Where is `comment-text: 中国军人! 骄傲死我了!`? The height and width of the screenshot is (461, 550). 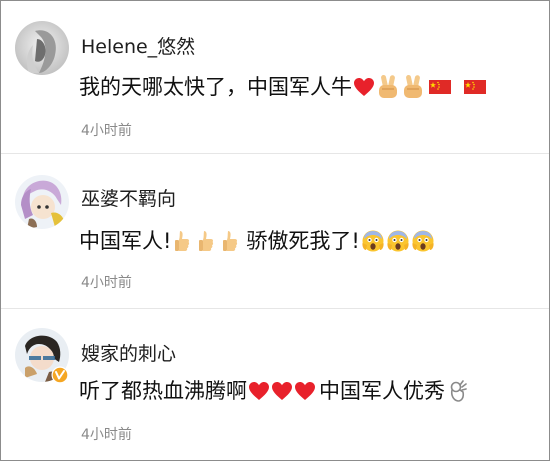
comment-text: 中国军人! 骄傲死我了! is located at coordinates (257, 241).